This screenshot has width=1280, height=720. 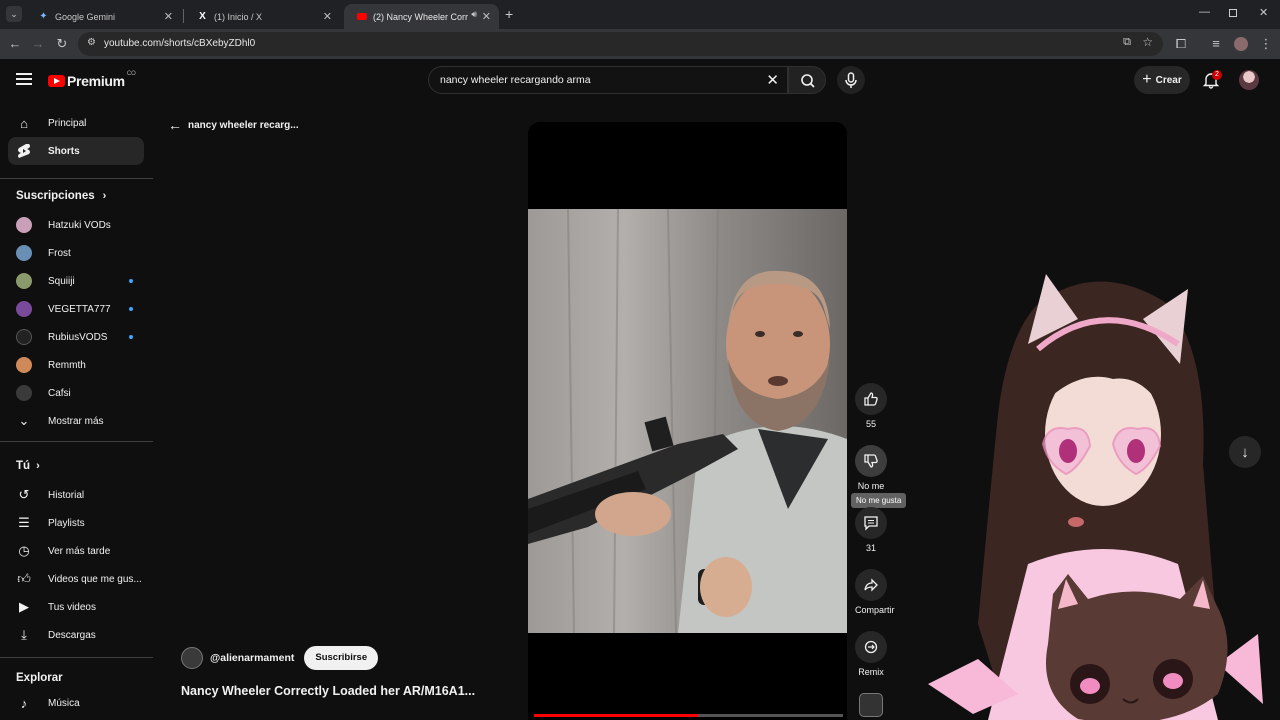 I want to click on like-button: 55, so click(x=871, y=406).